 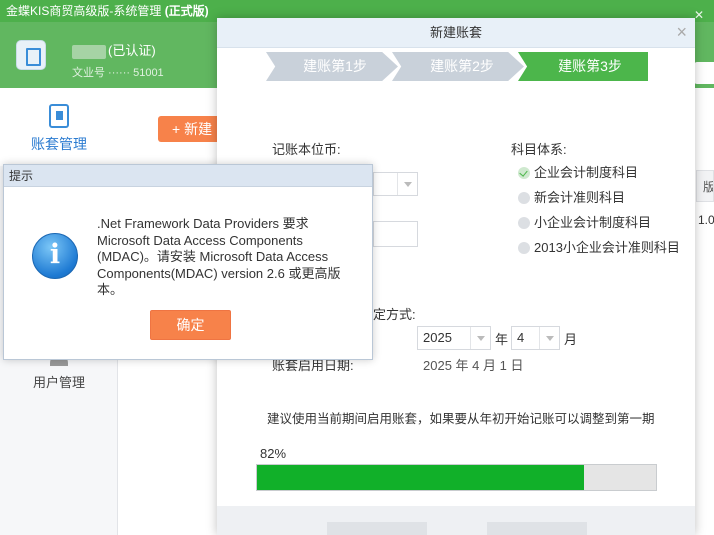 What do you see at coordinates (699, 15) in the screenshot?
I see `app-close-icon: ✕` at bounding box center [699, 15].